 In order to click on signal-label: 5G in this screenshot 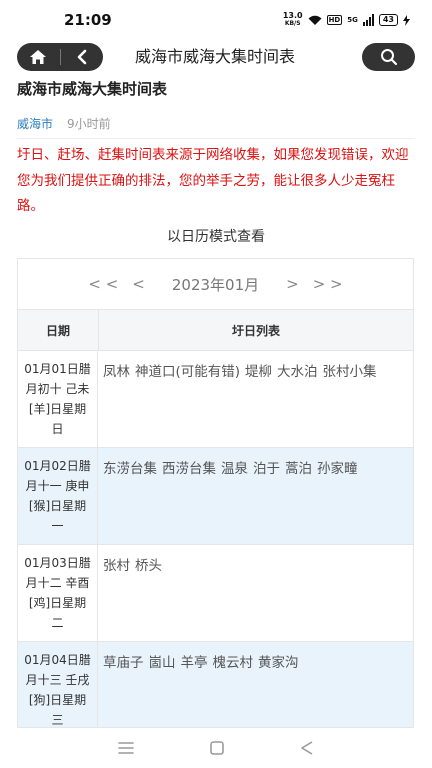, I will do `click(352, 20)`.